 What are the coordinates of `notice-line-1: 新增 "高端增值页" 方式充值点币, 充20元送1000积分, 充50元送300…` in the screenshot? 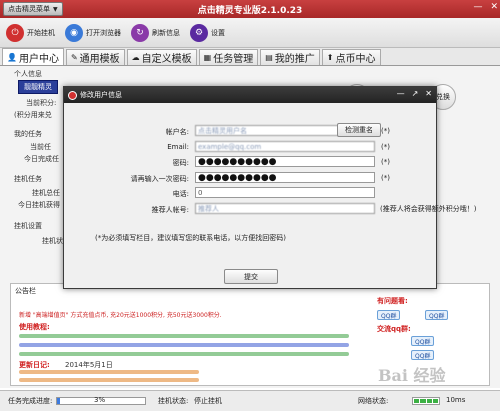 It's located at (120, 315).